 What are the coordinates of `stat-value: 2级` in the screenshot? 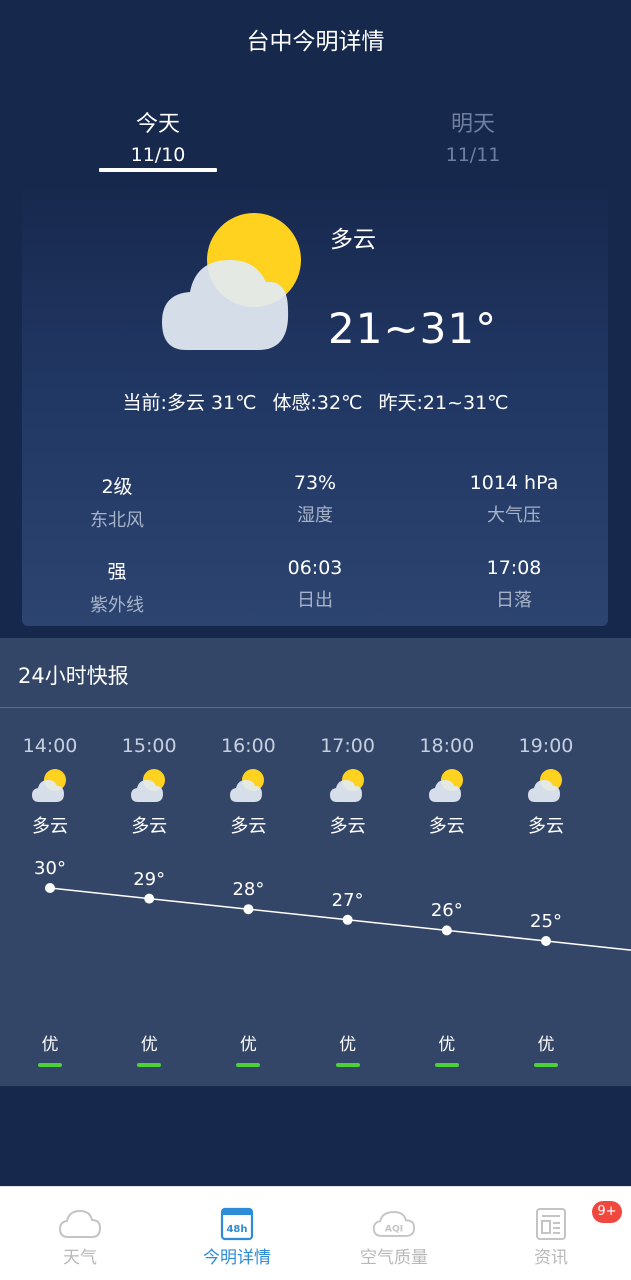 It's located at (117, 487).